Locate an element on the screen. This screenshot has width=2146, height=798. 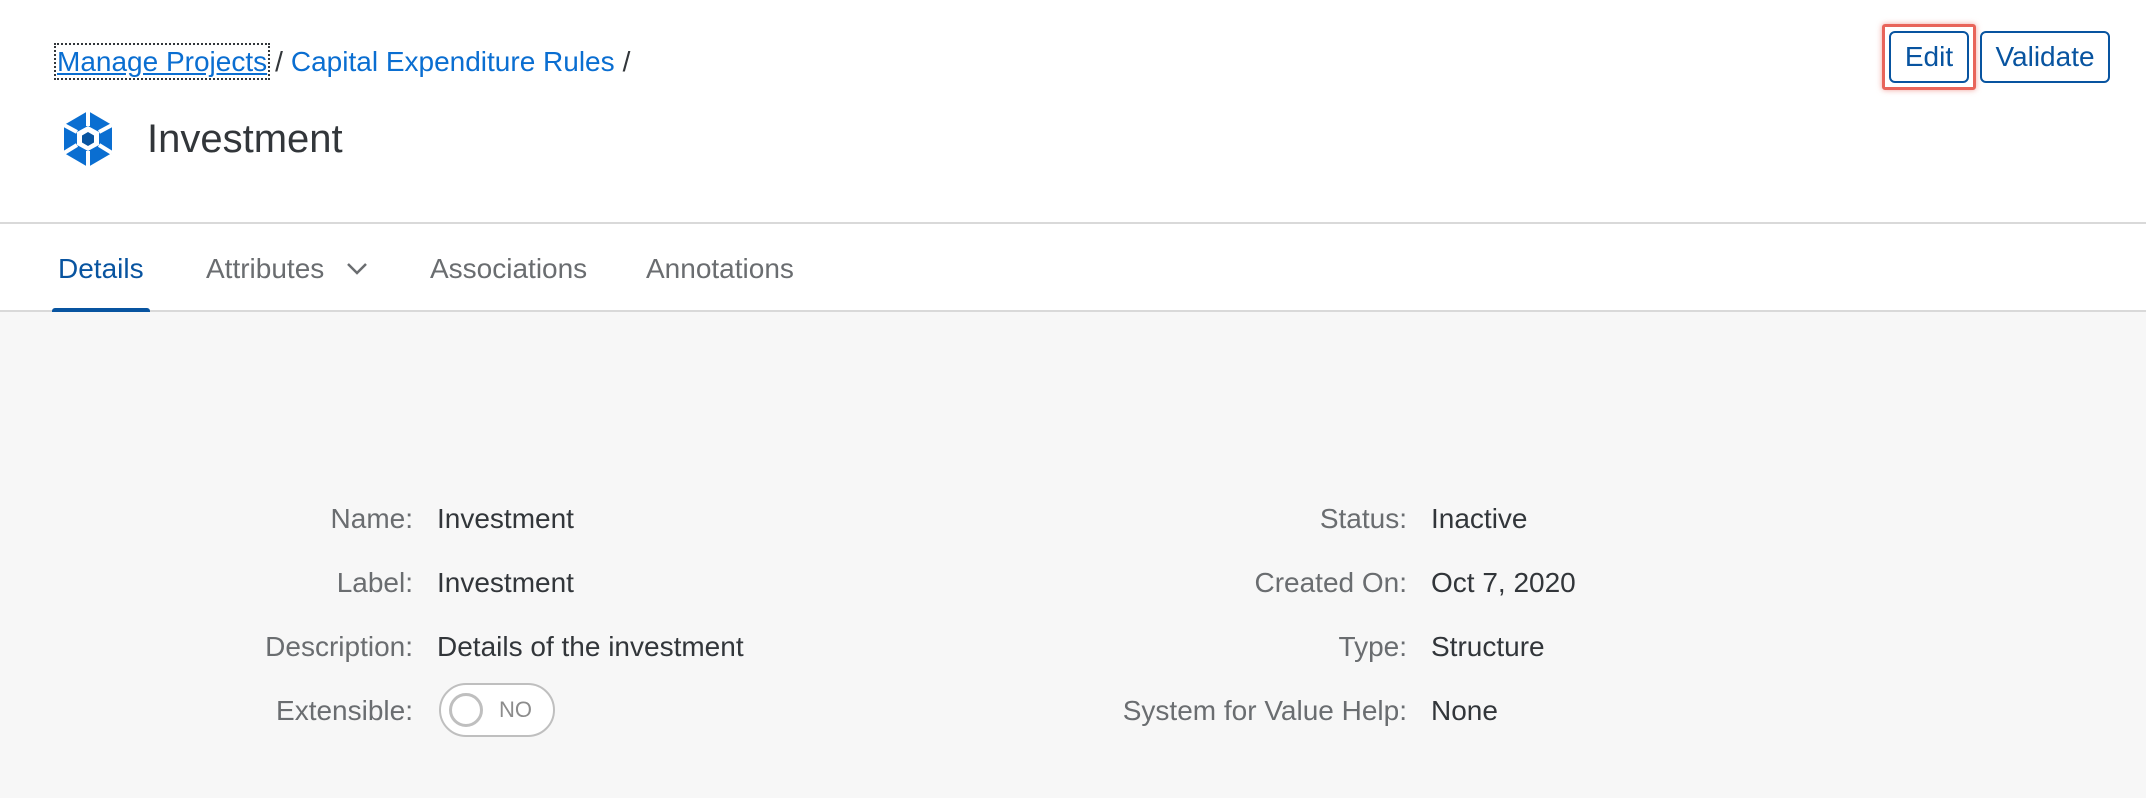
label-label: Label: is located at coordinates (374, 582).